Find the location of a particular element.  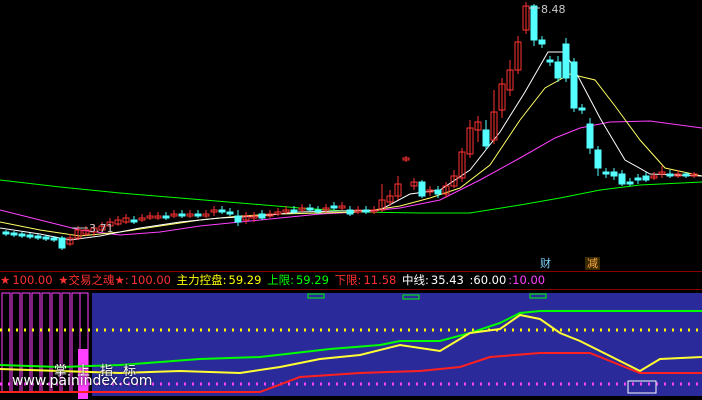

legend-item: 上限: is located at coordinates (280, 280).